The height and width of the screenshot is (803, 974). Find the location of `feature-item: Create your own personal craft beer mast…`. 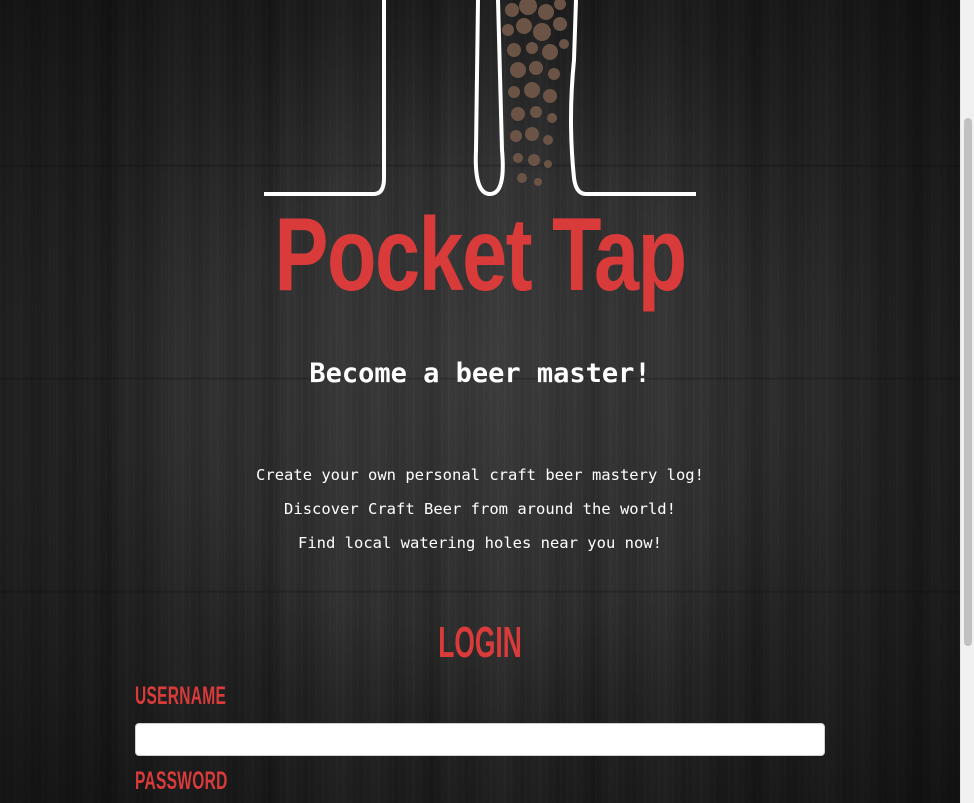

feature-item: Create your own personal craft beer mast… is located at coordinates (480, 475).